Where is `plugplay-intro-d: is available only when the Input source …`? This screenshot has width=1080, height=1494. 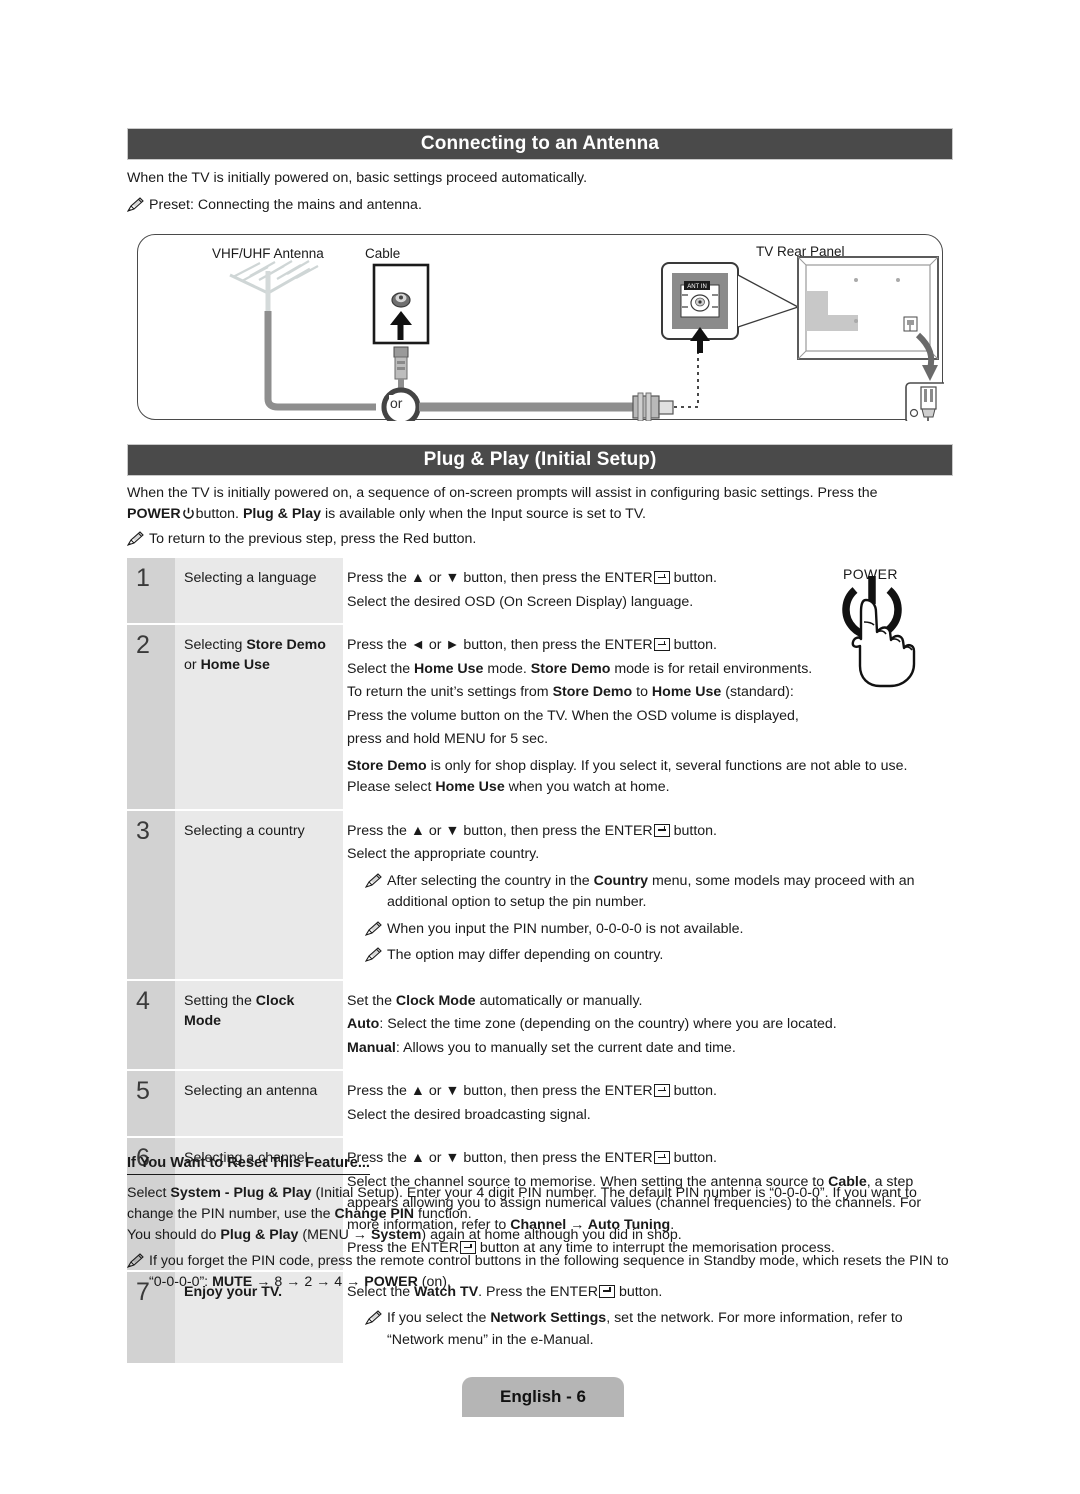 plugplay-intro-d: is available only when the Input source … is located at coordinates (485, 514).